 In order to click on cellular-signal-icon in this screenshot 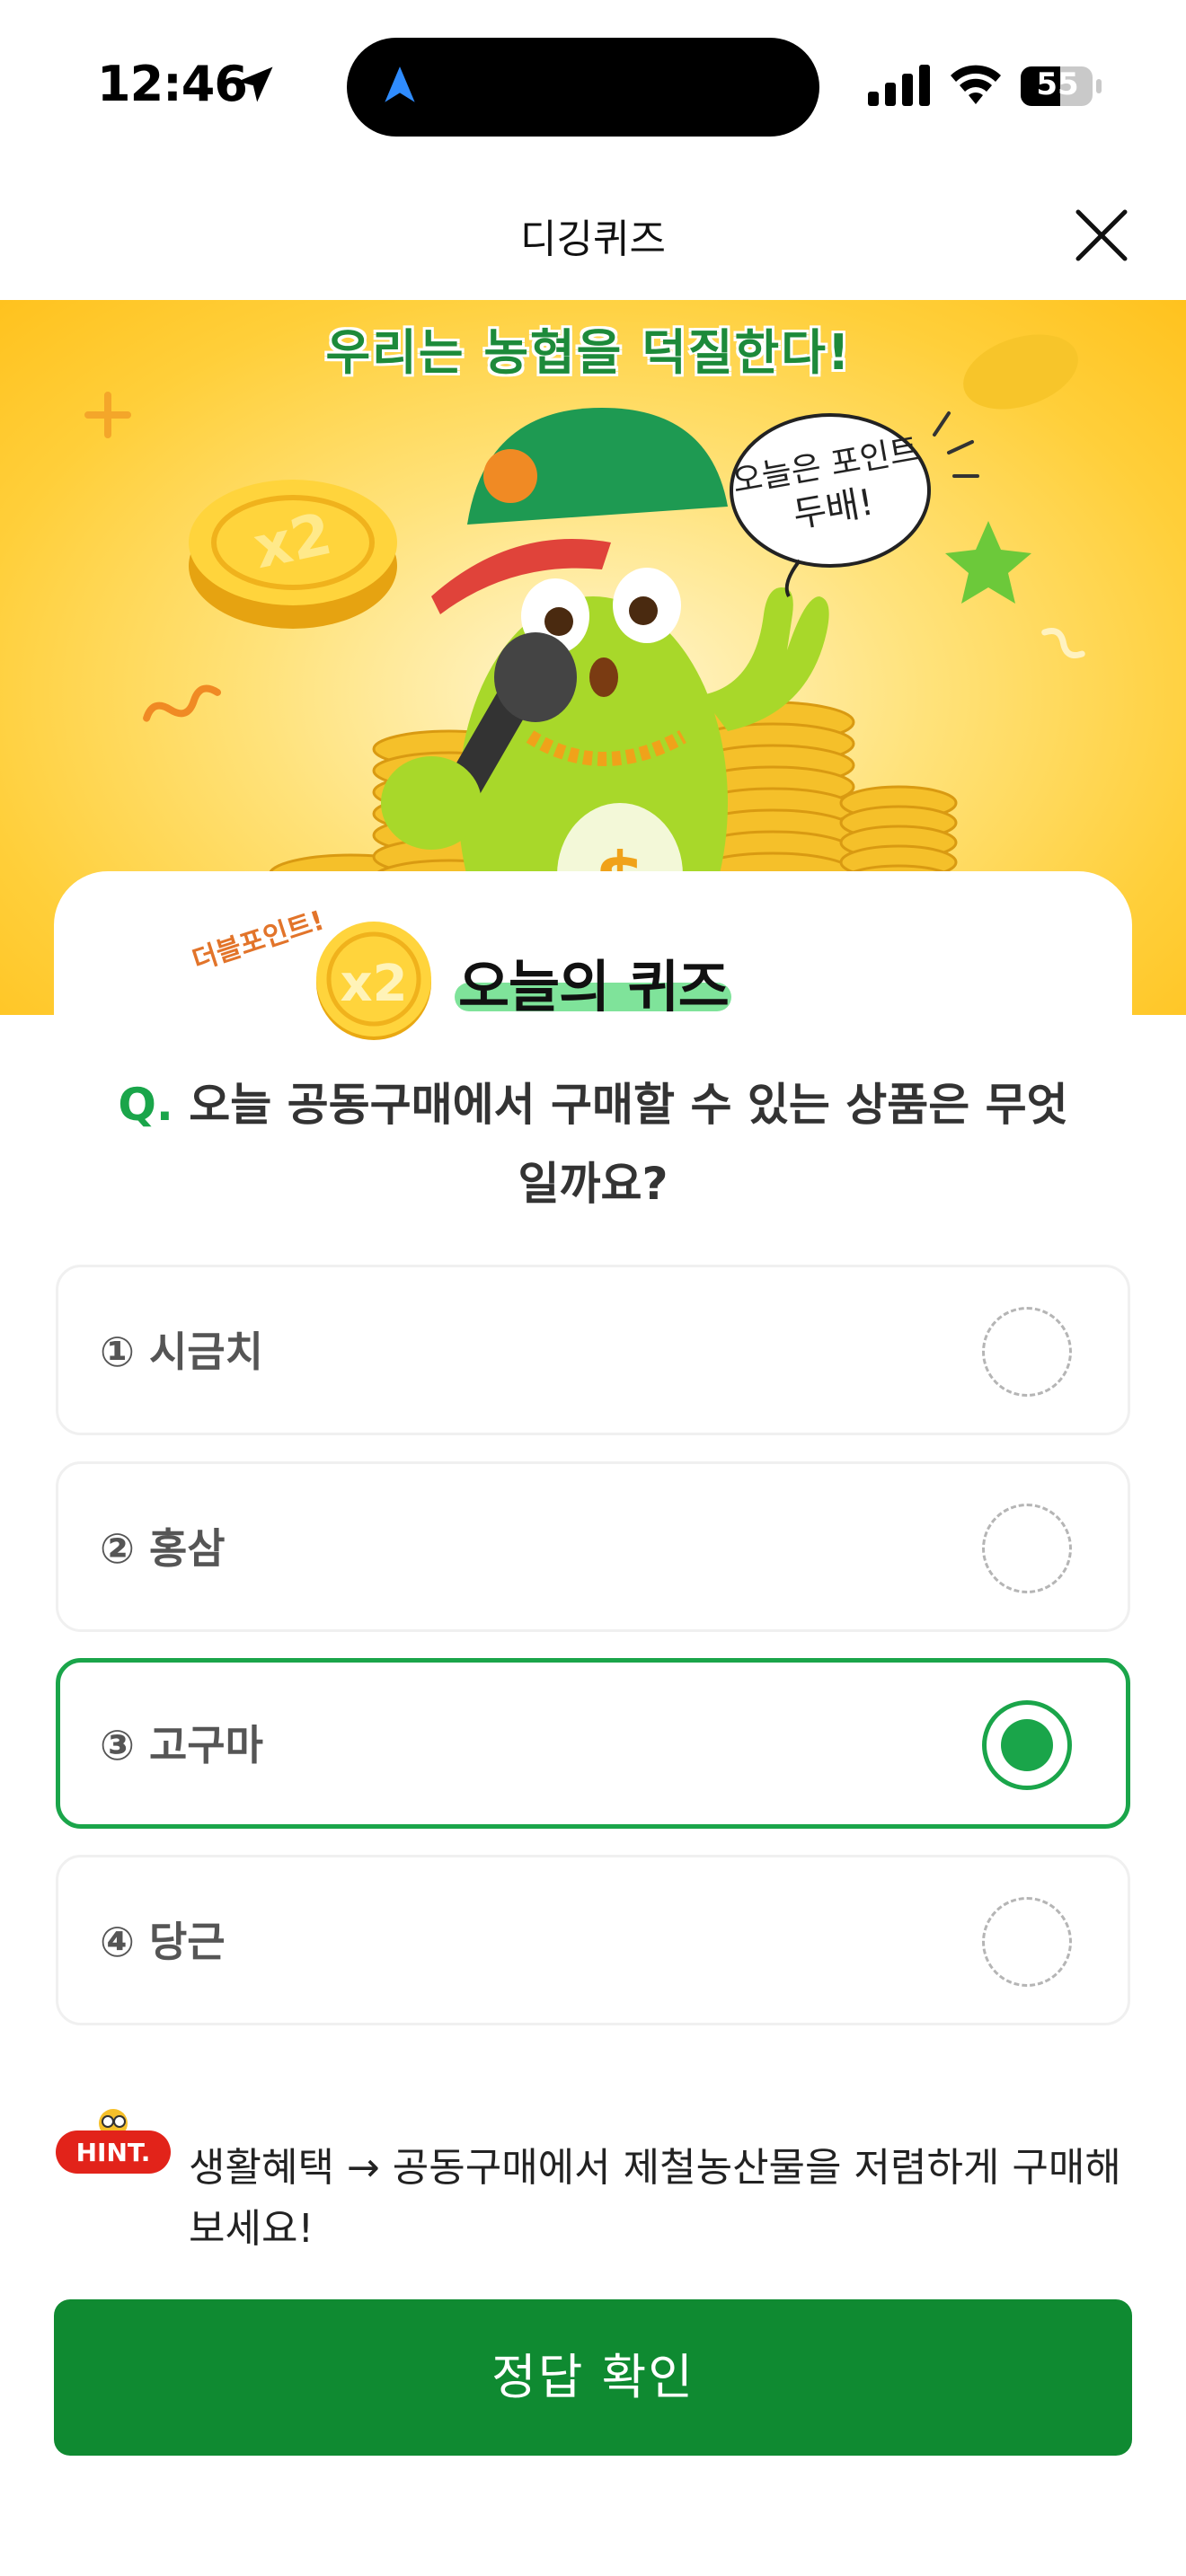, I will do `click(899, 85)`.